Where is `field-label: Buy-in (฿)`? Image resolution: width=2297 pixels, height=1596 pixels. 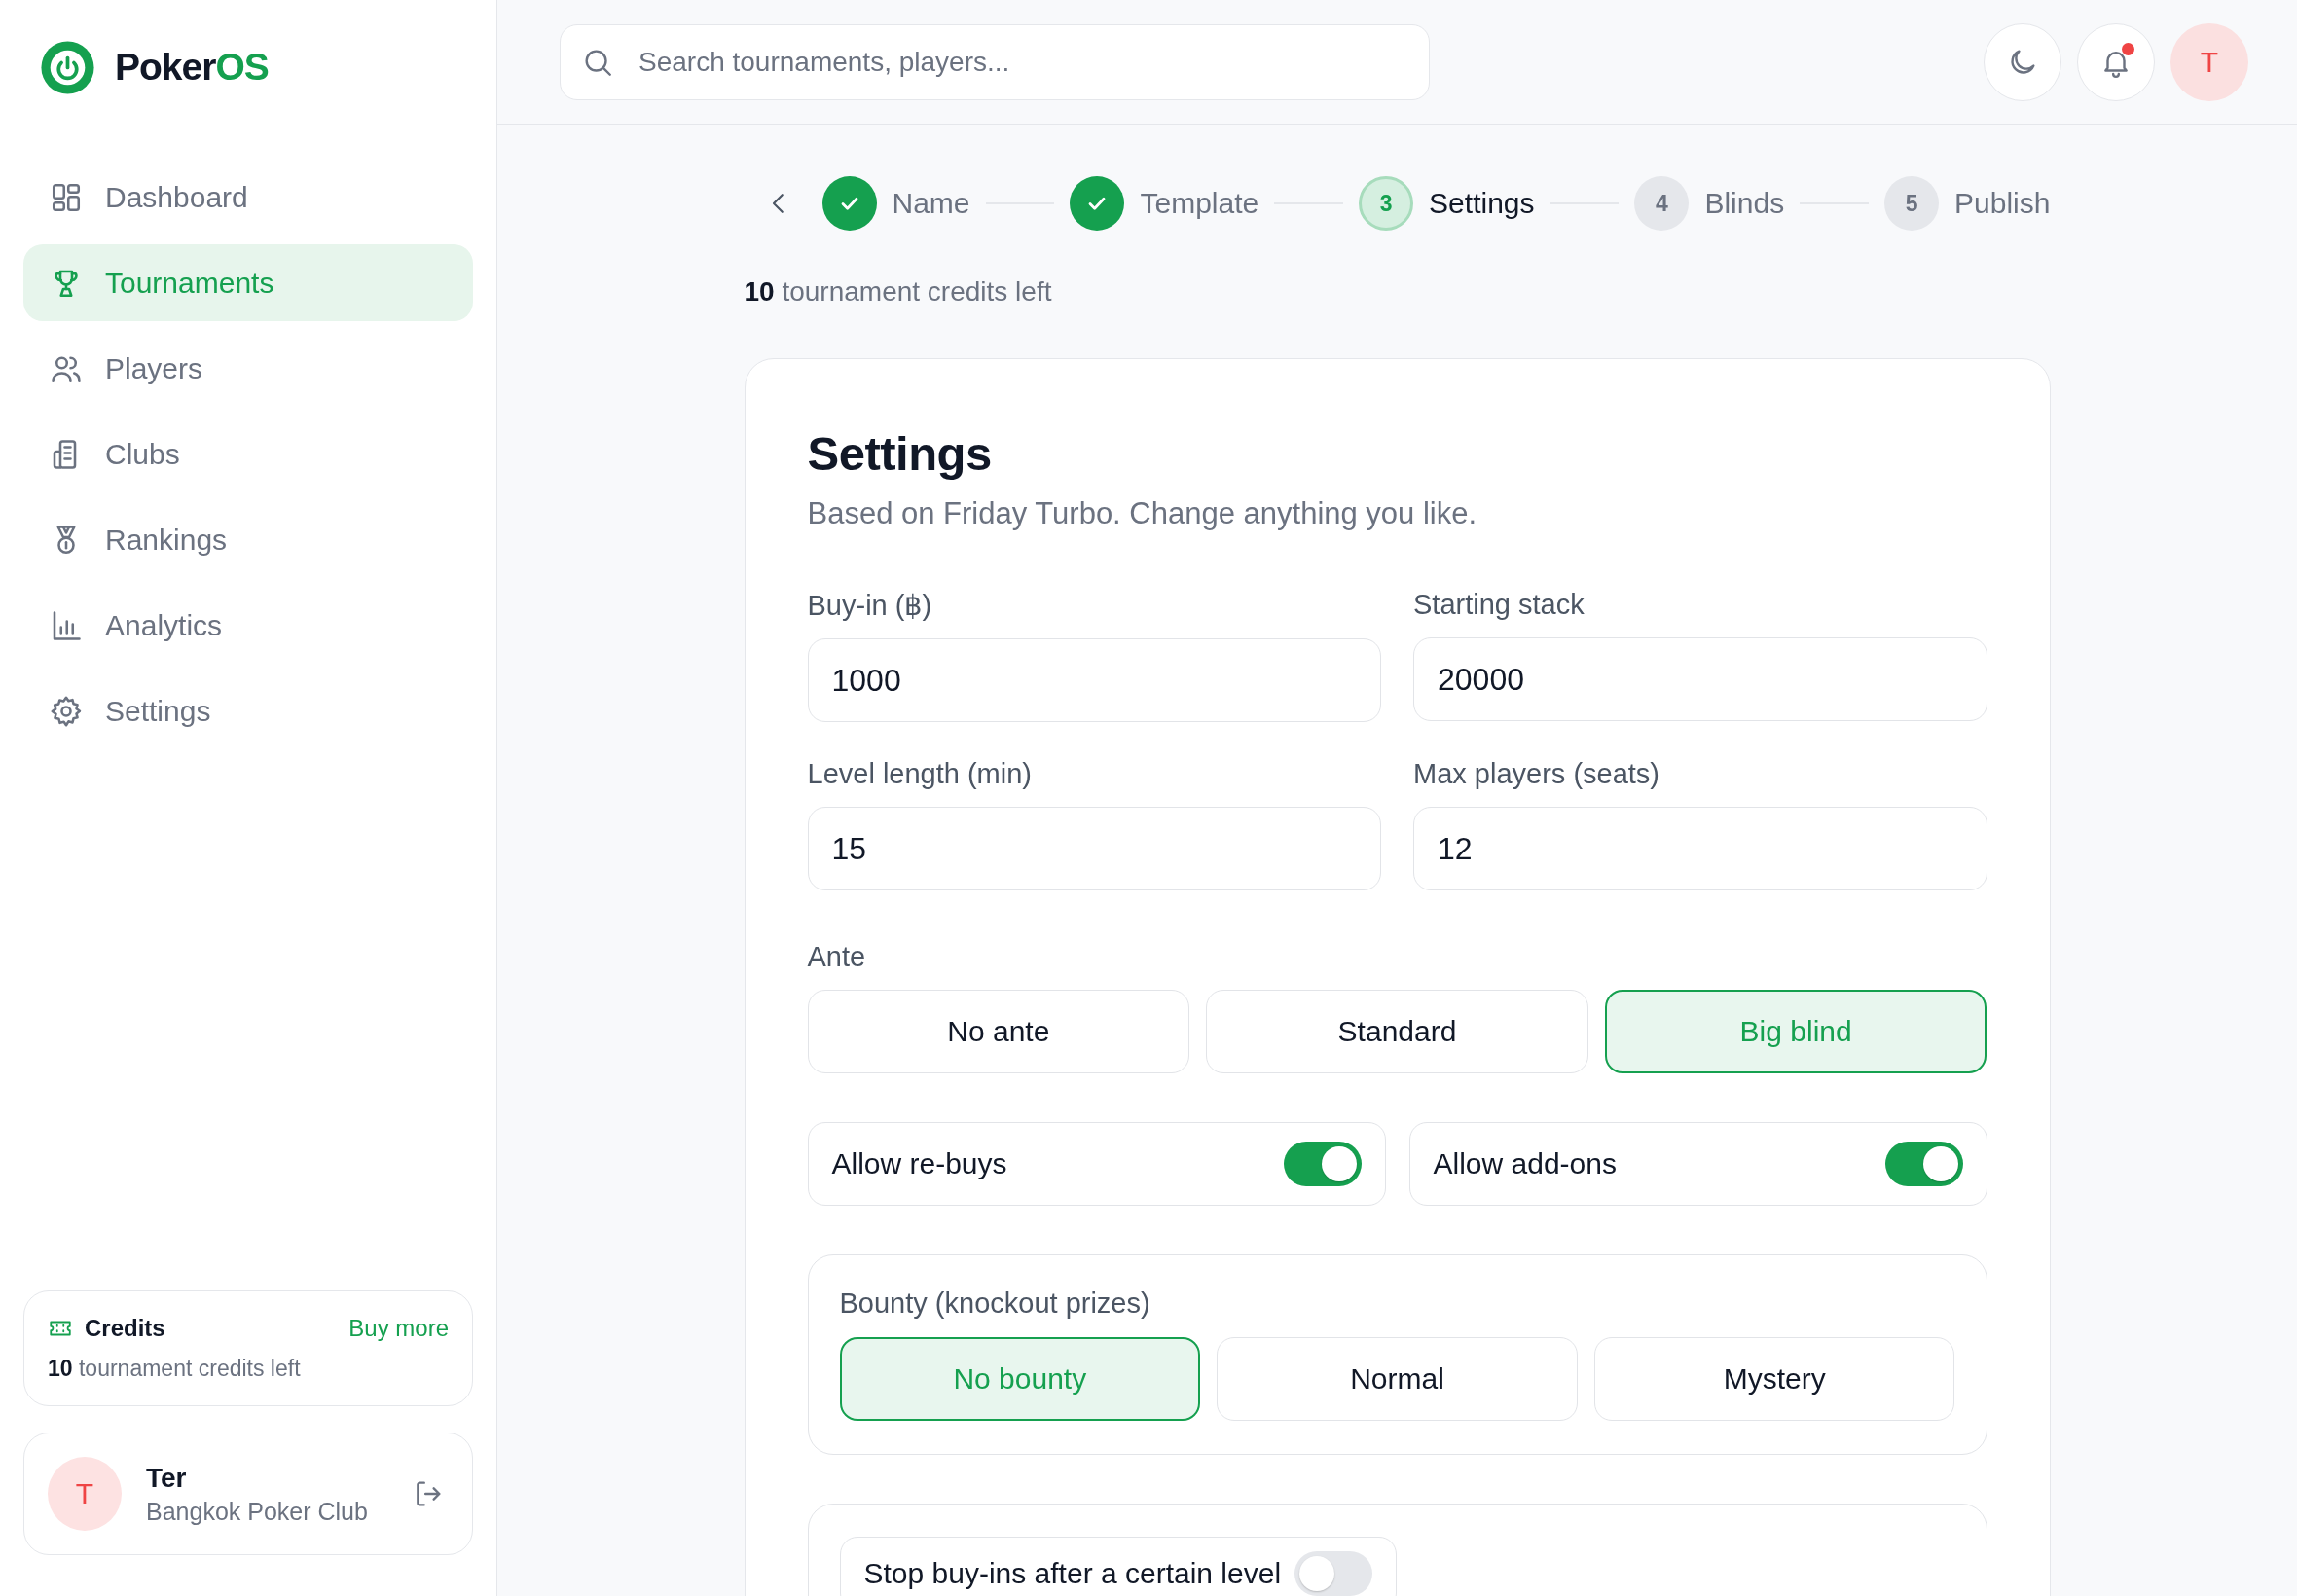
field-label: Buy-in (฿) is located at coordinates (870, 605).